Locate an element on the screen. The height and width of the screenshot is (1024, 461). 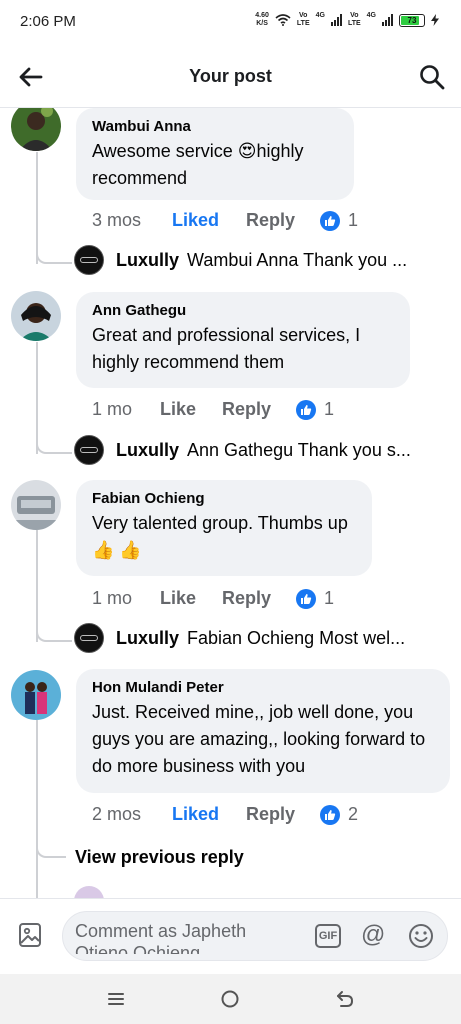
comment-composer: Comment as Japheth Otieno Ochieng GIF @ is located at coordinates (230, 936).